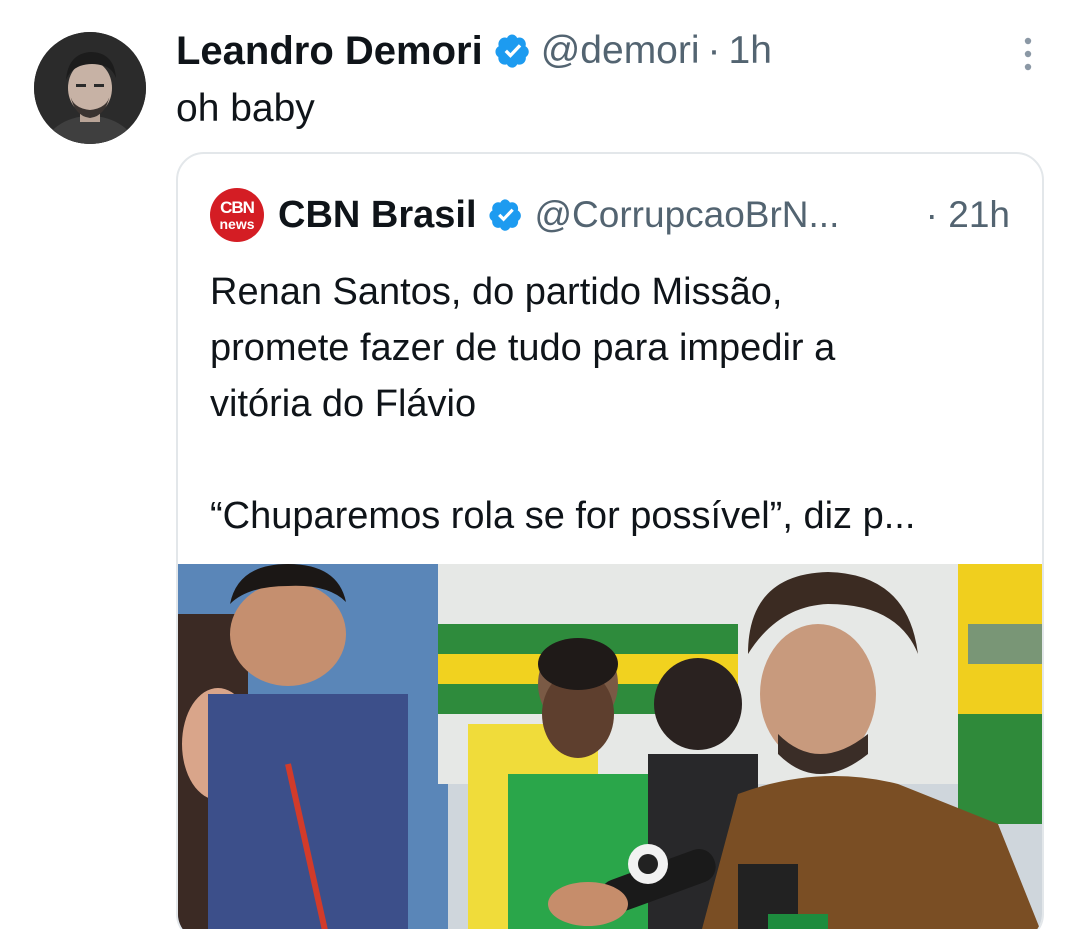 The height and width of the screenshot is (929, 1080). What do you see at coordinates (237, 224) in the screenshot?
I see `logo-text-bottom: news` at bounding box center [237, 224].